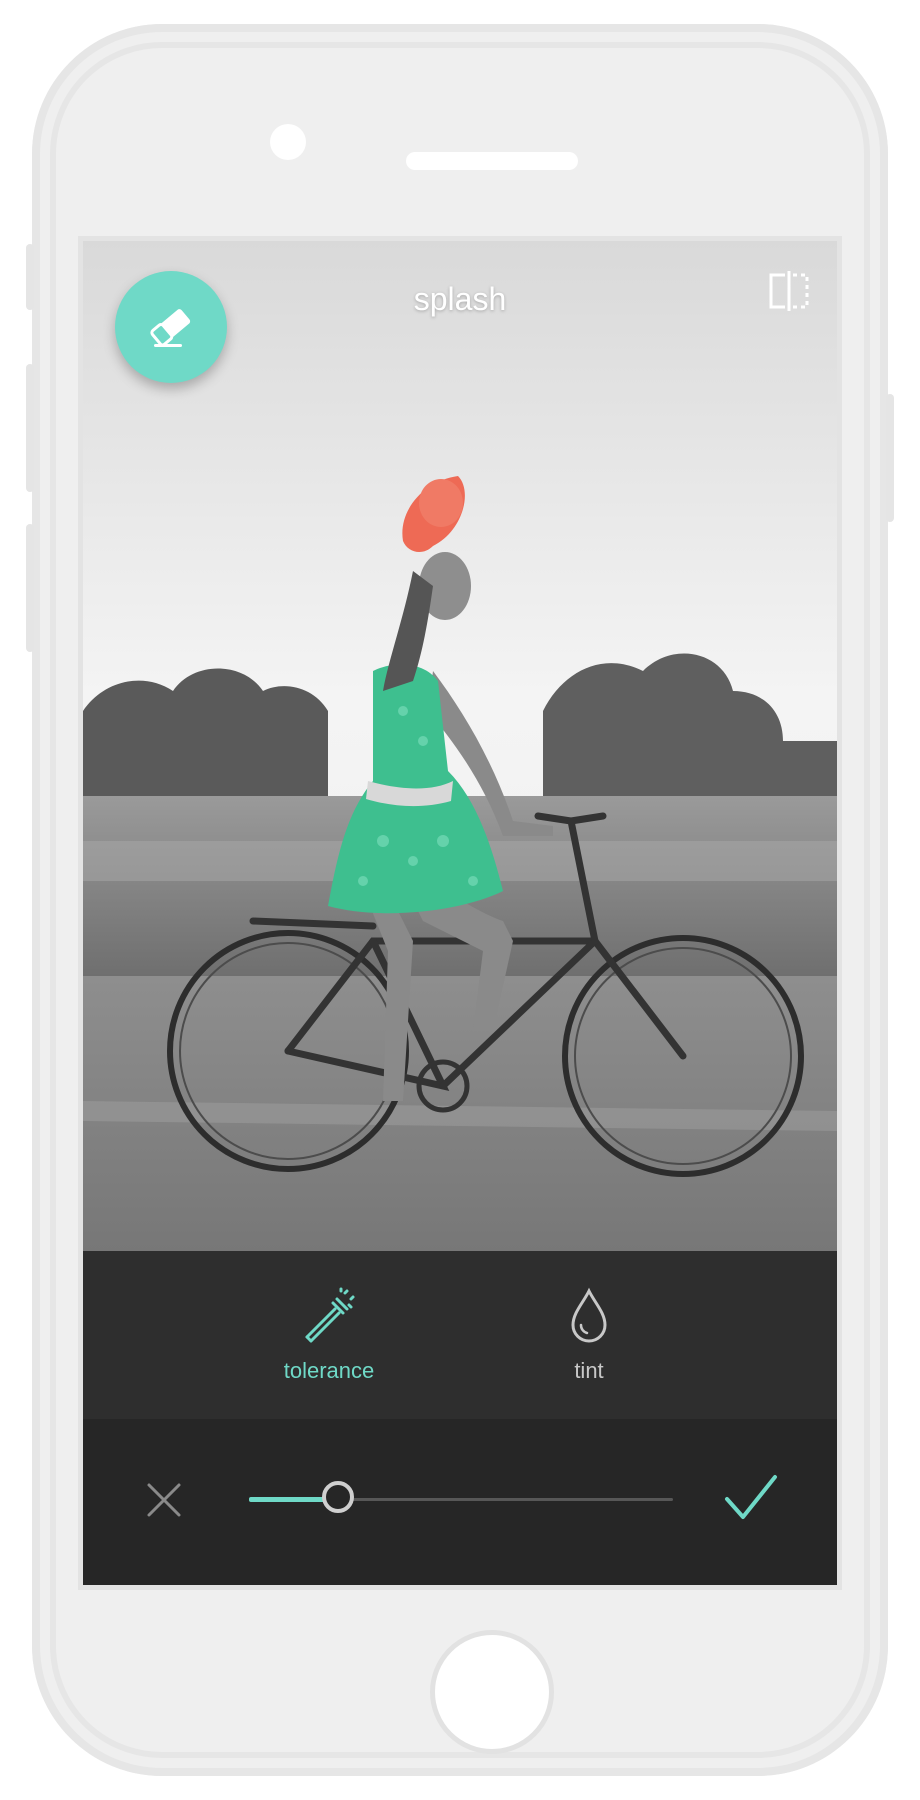 Image resolution: width=920 pixels, height=1800 pixels. What do you see at coordinates (461, 1499) in the screenshot?
I see `tolerance-slider` at bounding box center [461, 1499].